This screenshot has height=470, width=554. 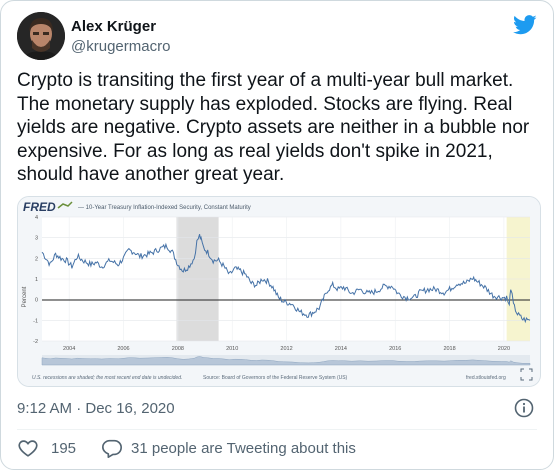 What do you see at coordinates (25, 296) in the screenshot?
I see `y-axis-label: Percent` at bounding box center [25, 296].